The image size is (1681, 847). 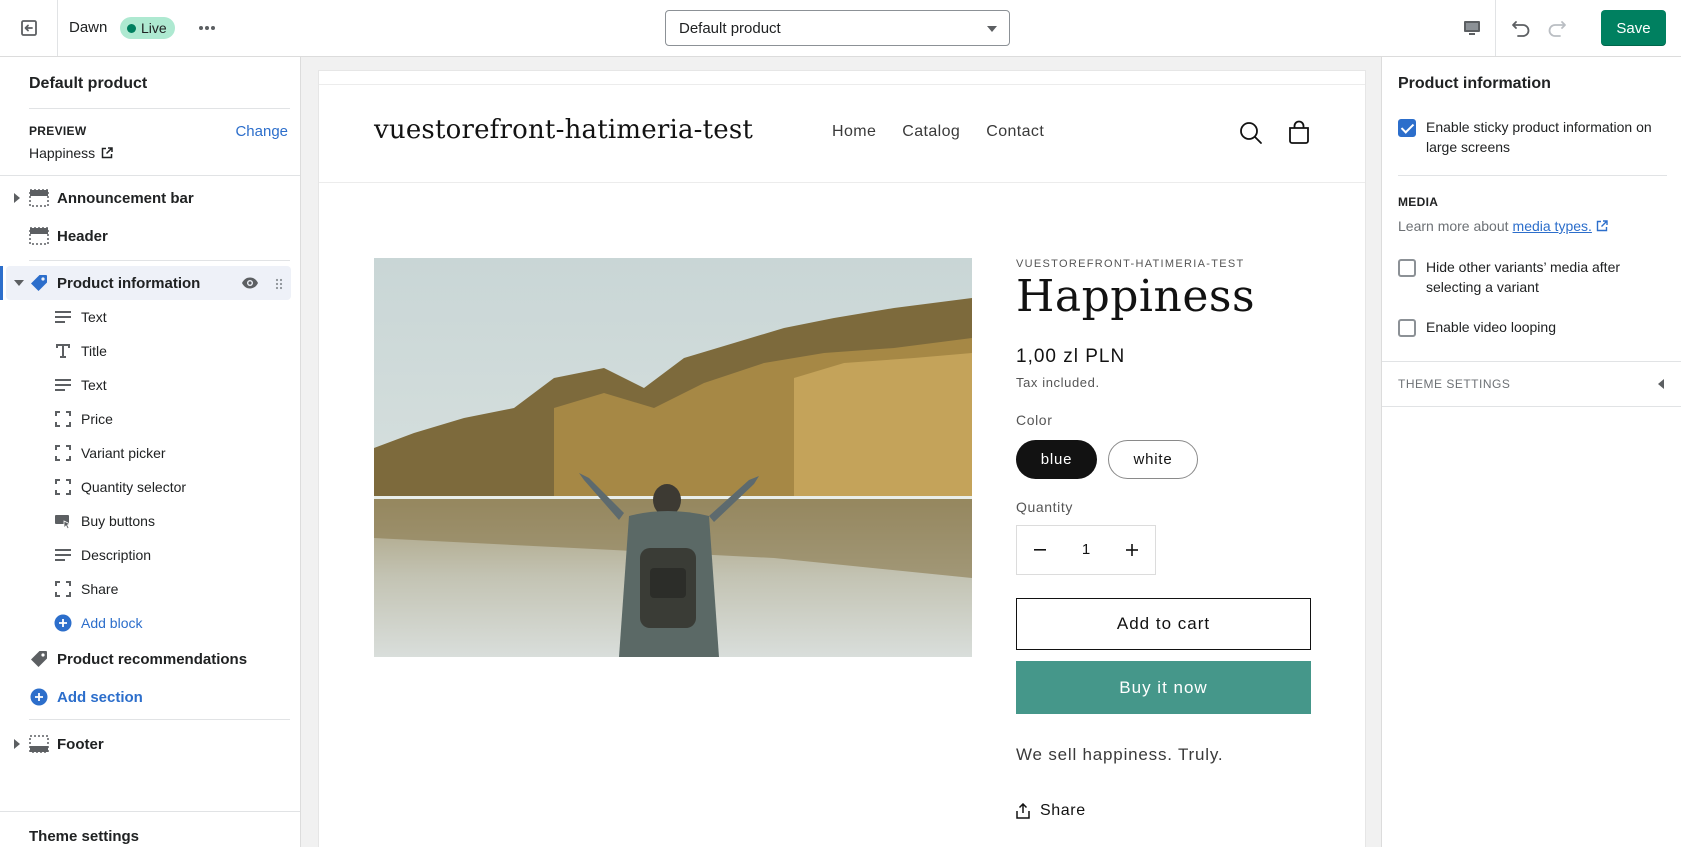 I want to click on template-select: Default product, so click(x=837, y=28).